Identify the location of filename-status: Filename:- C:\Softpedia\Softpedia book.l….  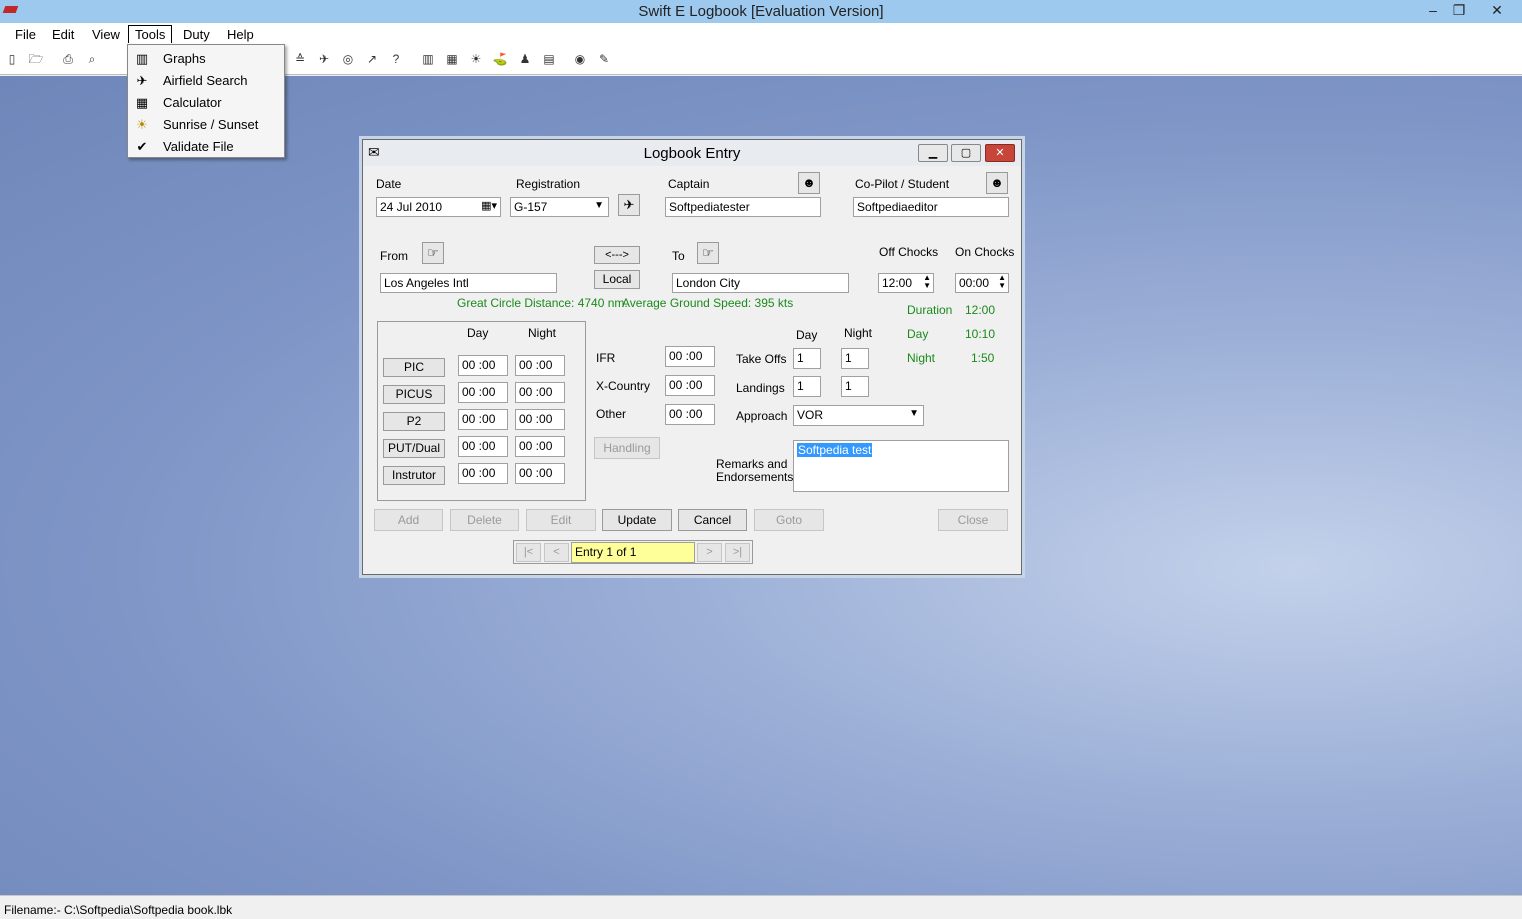
(118, 910).